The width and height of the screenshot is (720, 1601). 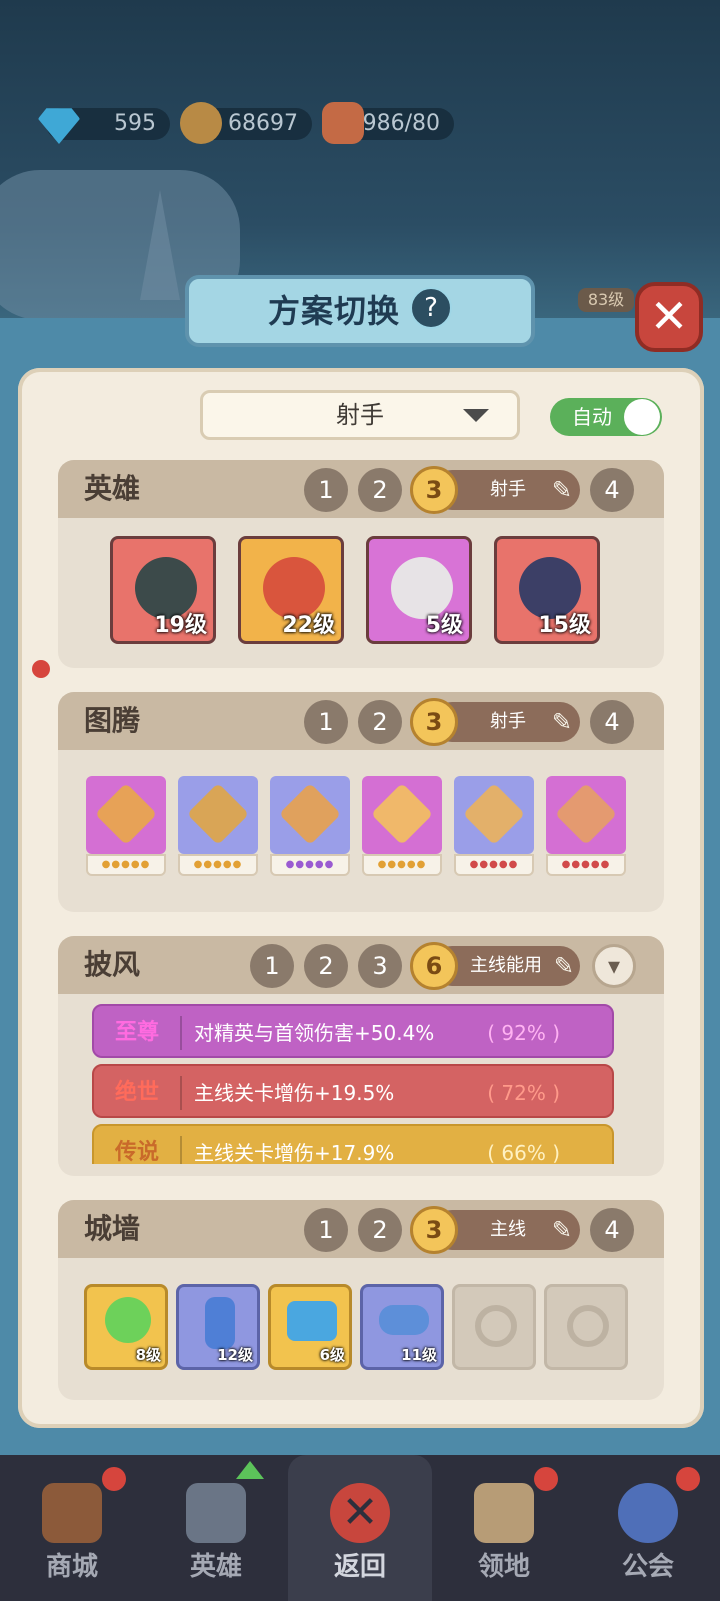 I want to click on heroes-slot-2: 2, so click(x=380, y=490).